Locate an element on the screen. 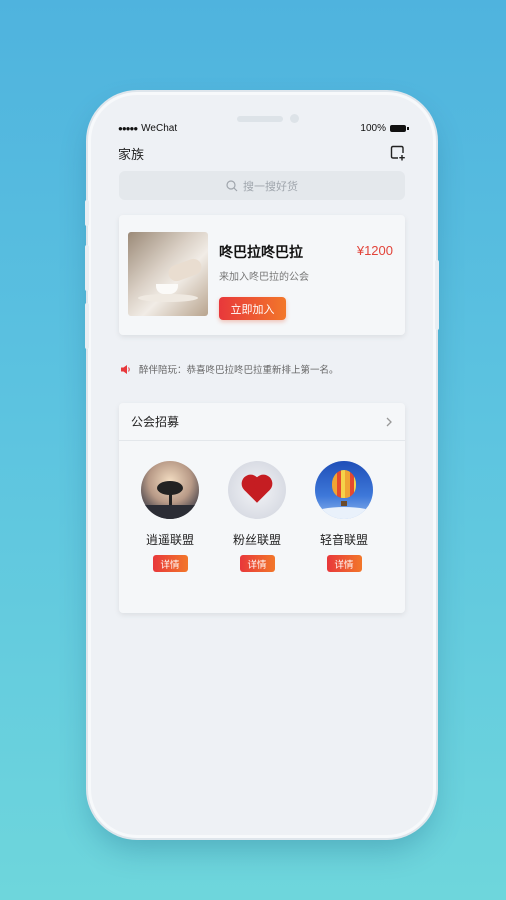 The height and width of the screenshot is (900, 506). recruit-guild-item: 粉丝联盟 详情 is located at coordinates (257, 516).